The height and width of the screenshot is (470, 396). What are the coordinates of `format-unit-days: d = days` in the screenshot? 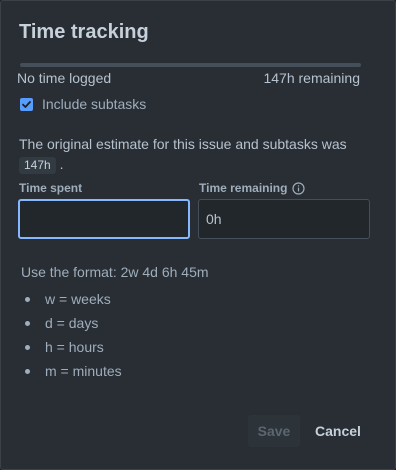 It's located at (73, 323).